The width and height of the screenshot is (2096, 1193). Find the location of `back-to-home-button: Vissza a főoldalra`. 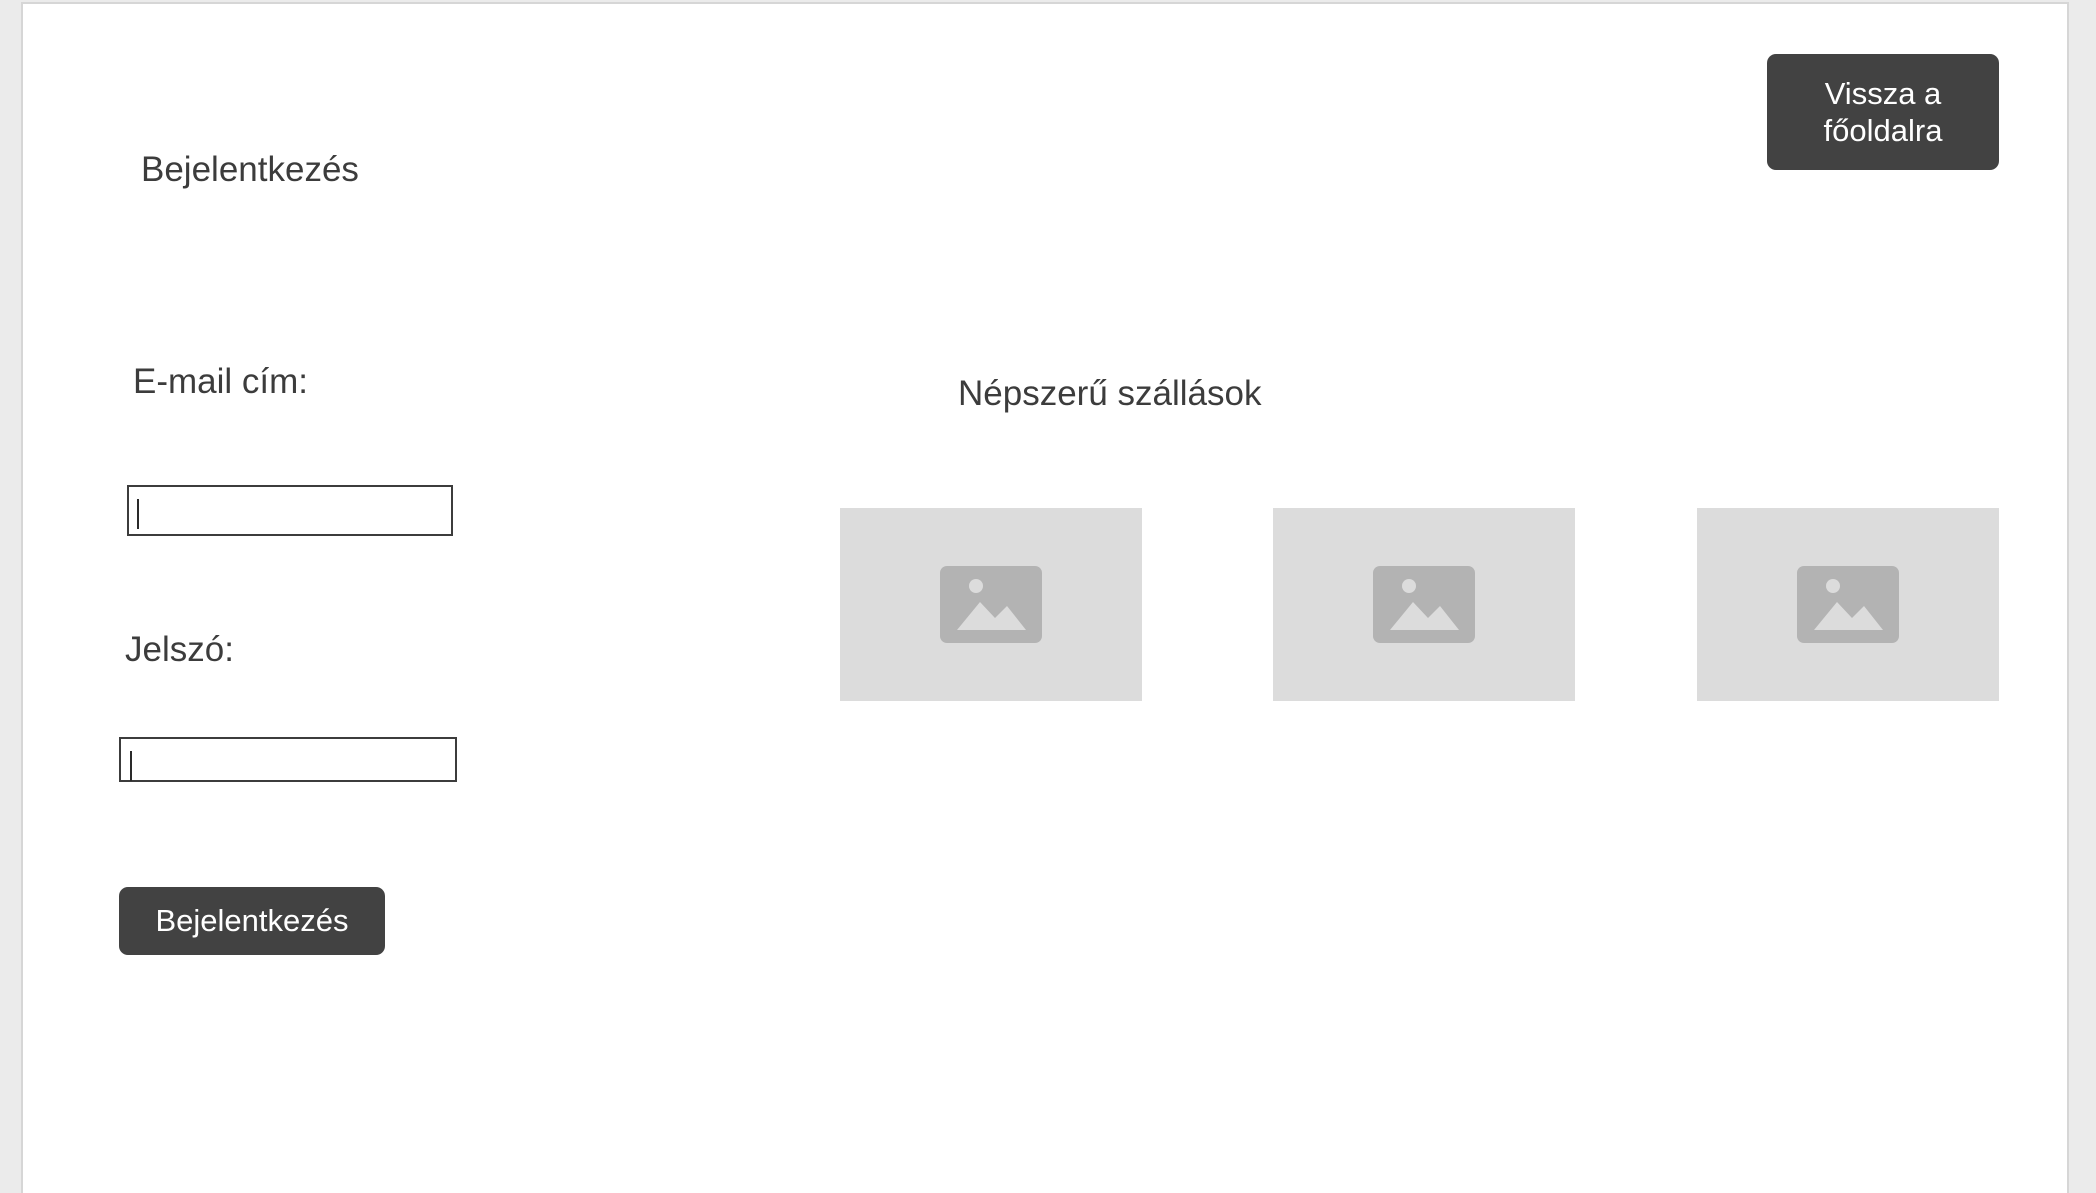

back-to-home-button: Vissza a főoldalra is located at coordinates (1883, 112).